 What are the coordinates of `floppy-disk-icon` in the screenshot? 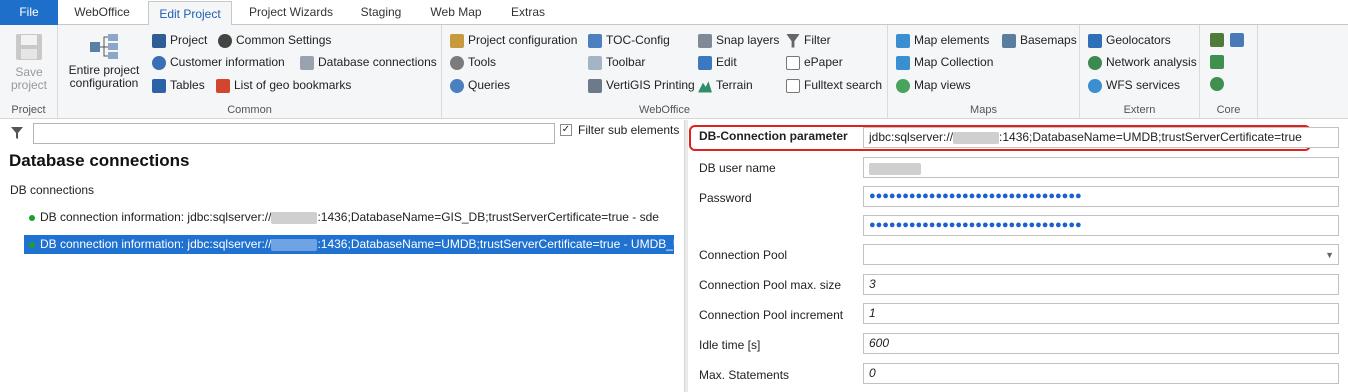 It's located at (29, 47).